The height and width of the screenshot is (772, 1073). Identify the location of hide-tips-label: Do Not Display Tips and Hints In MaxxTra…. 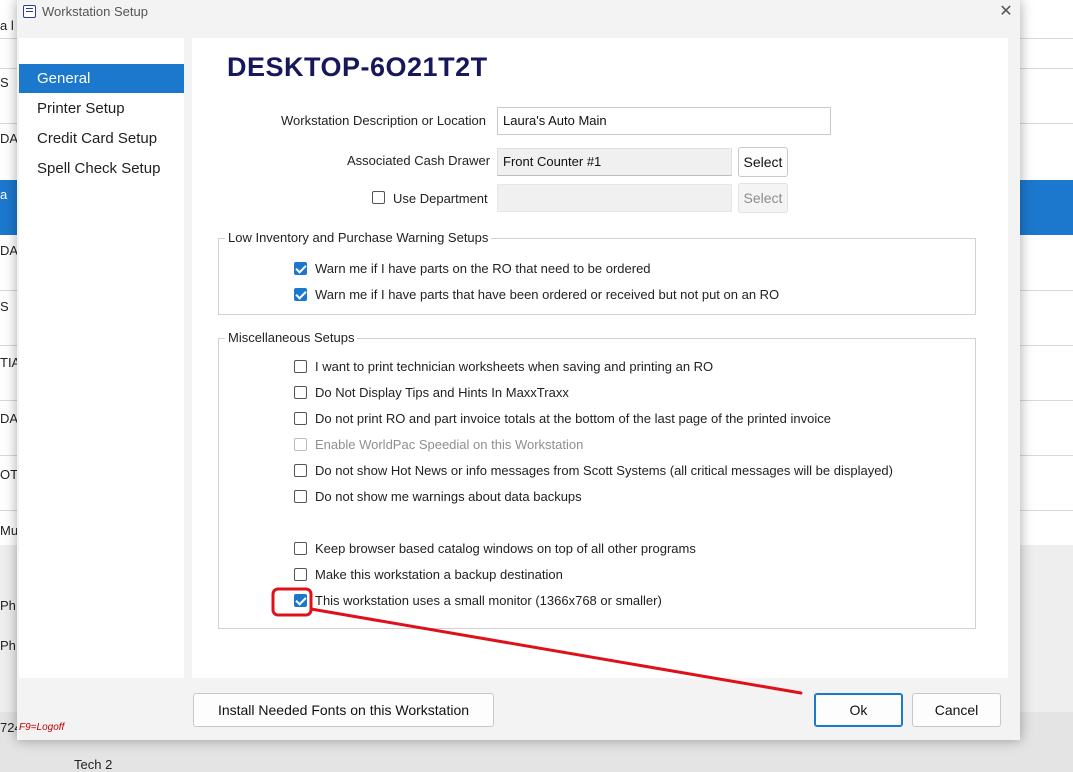
(442, 392).